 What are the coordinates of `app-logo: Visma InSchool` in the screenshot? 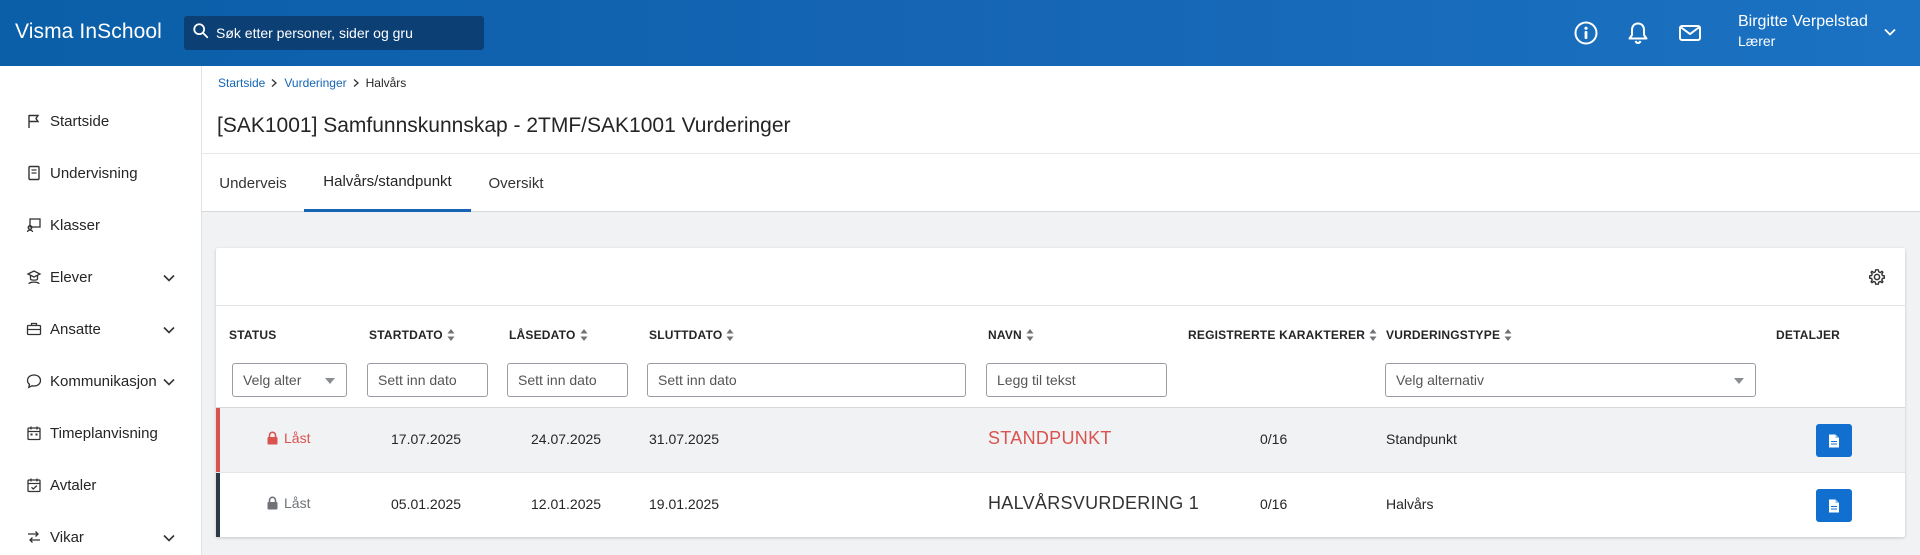 It's located at (88, 32).